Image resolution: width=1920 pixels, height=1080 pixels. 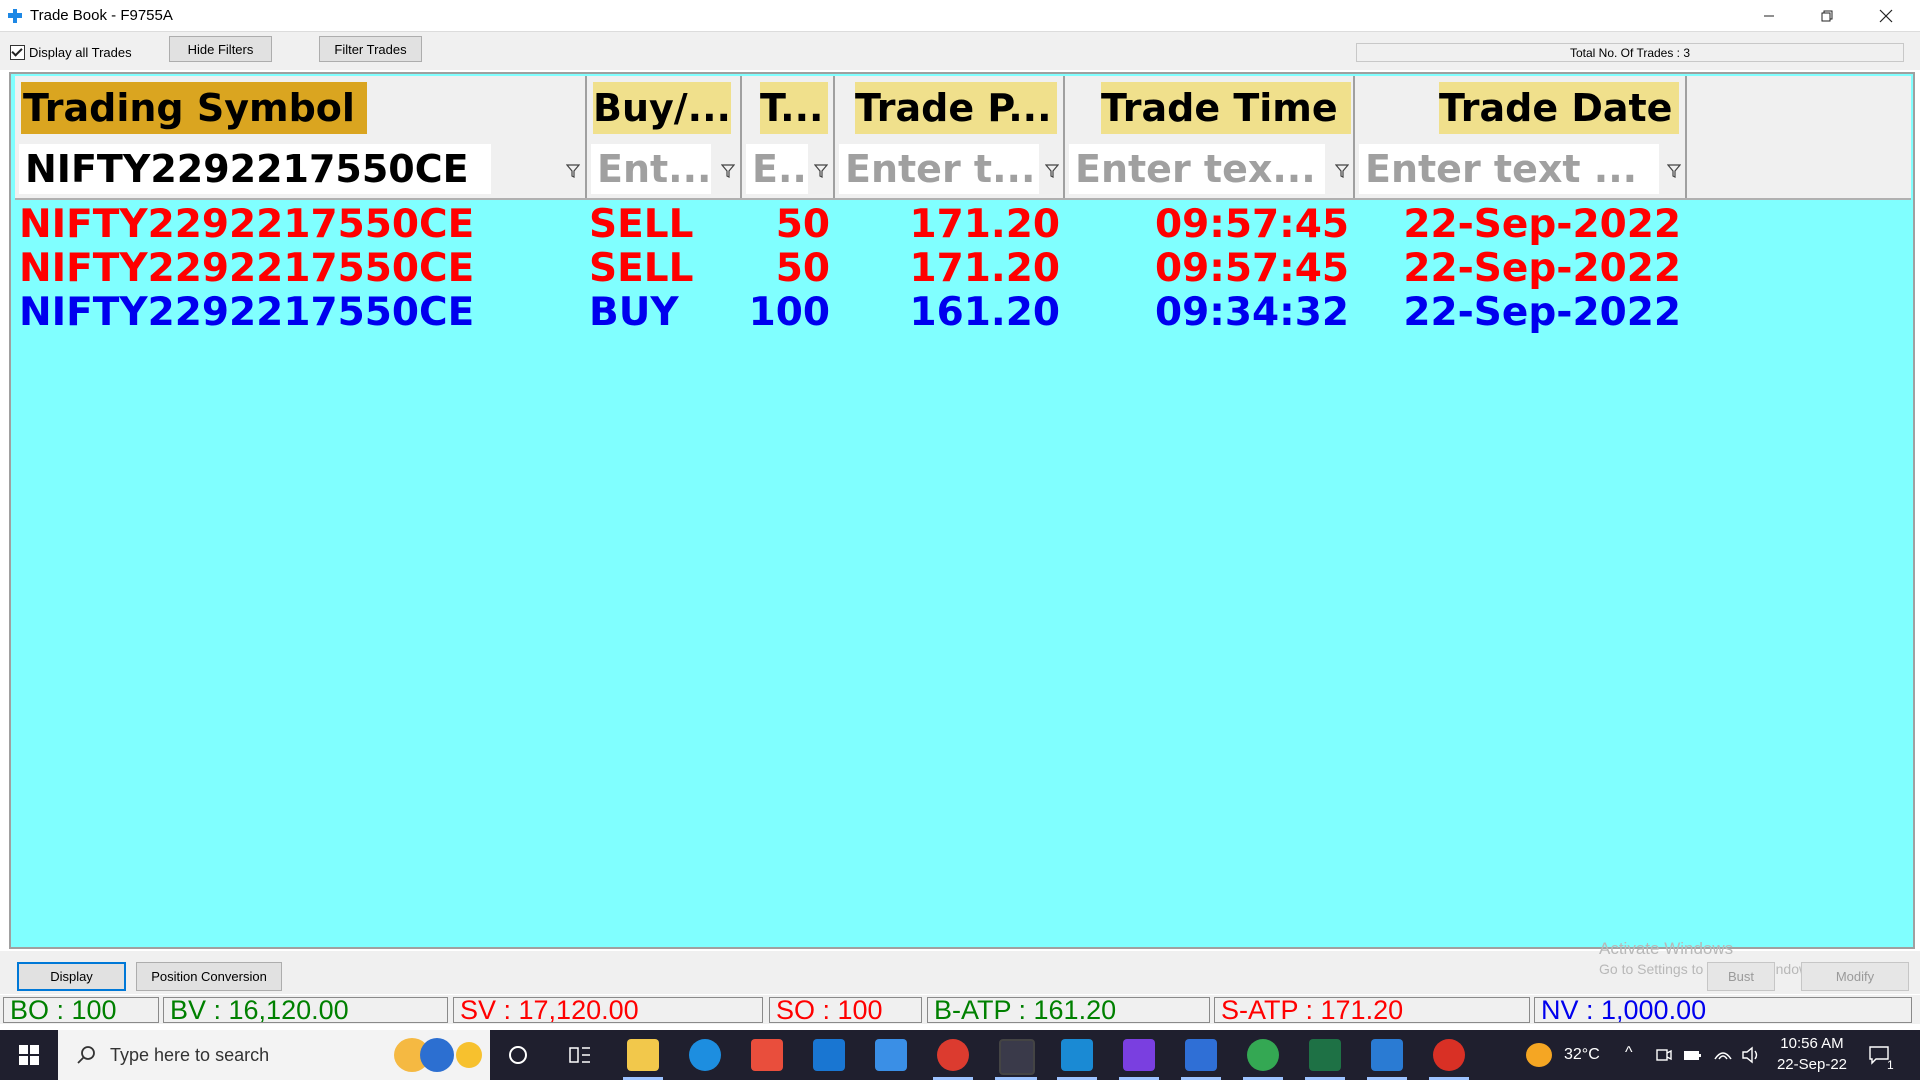 What do you see at coordinates (1629, 1053) in the screenshot?
I see `chevron-up-icon: ^` at bounding box center [1629, 1053].